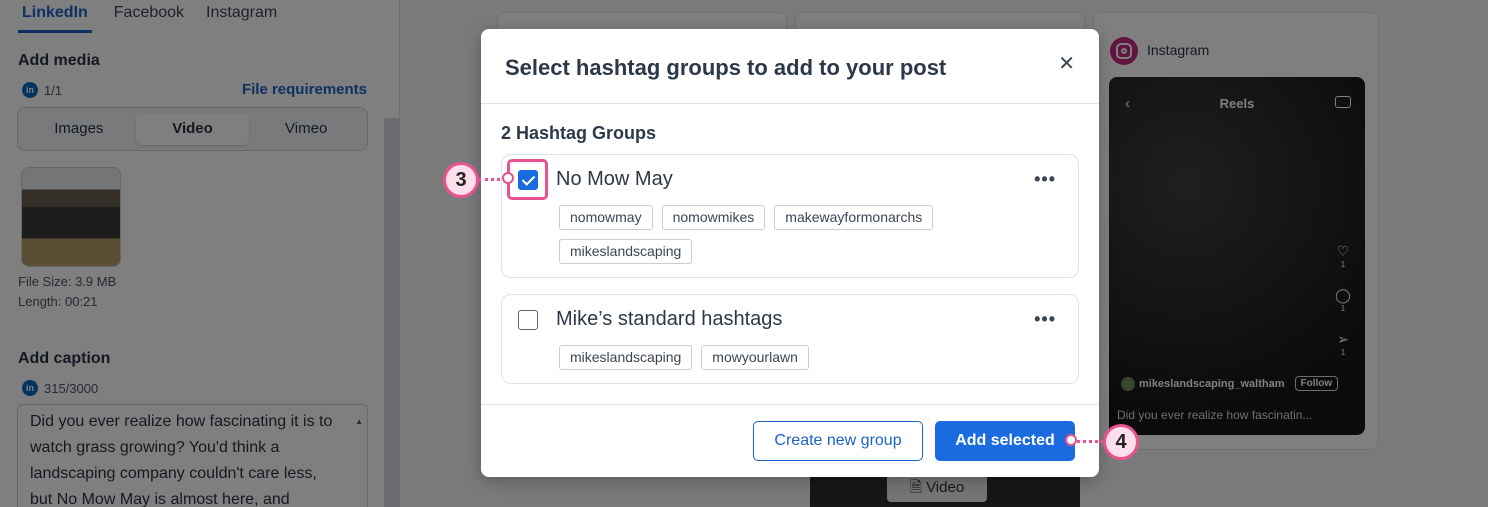  I want to click on close-icon: ✕, so click(1066, 63).